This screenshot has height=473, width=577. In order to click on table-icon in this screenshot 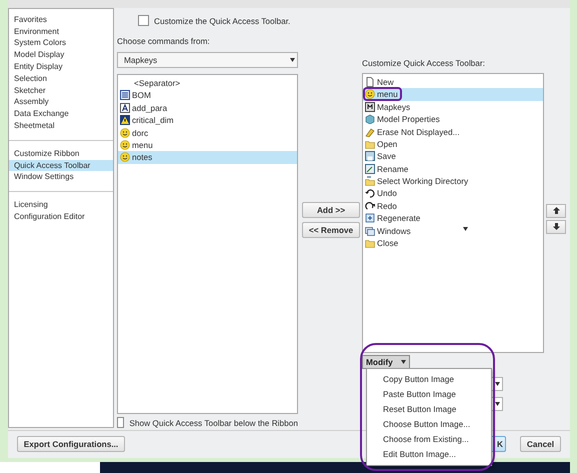, I will do `click(125, 95)`.